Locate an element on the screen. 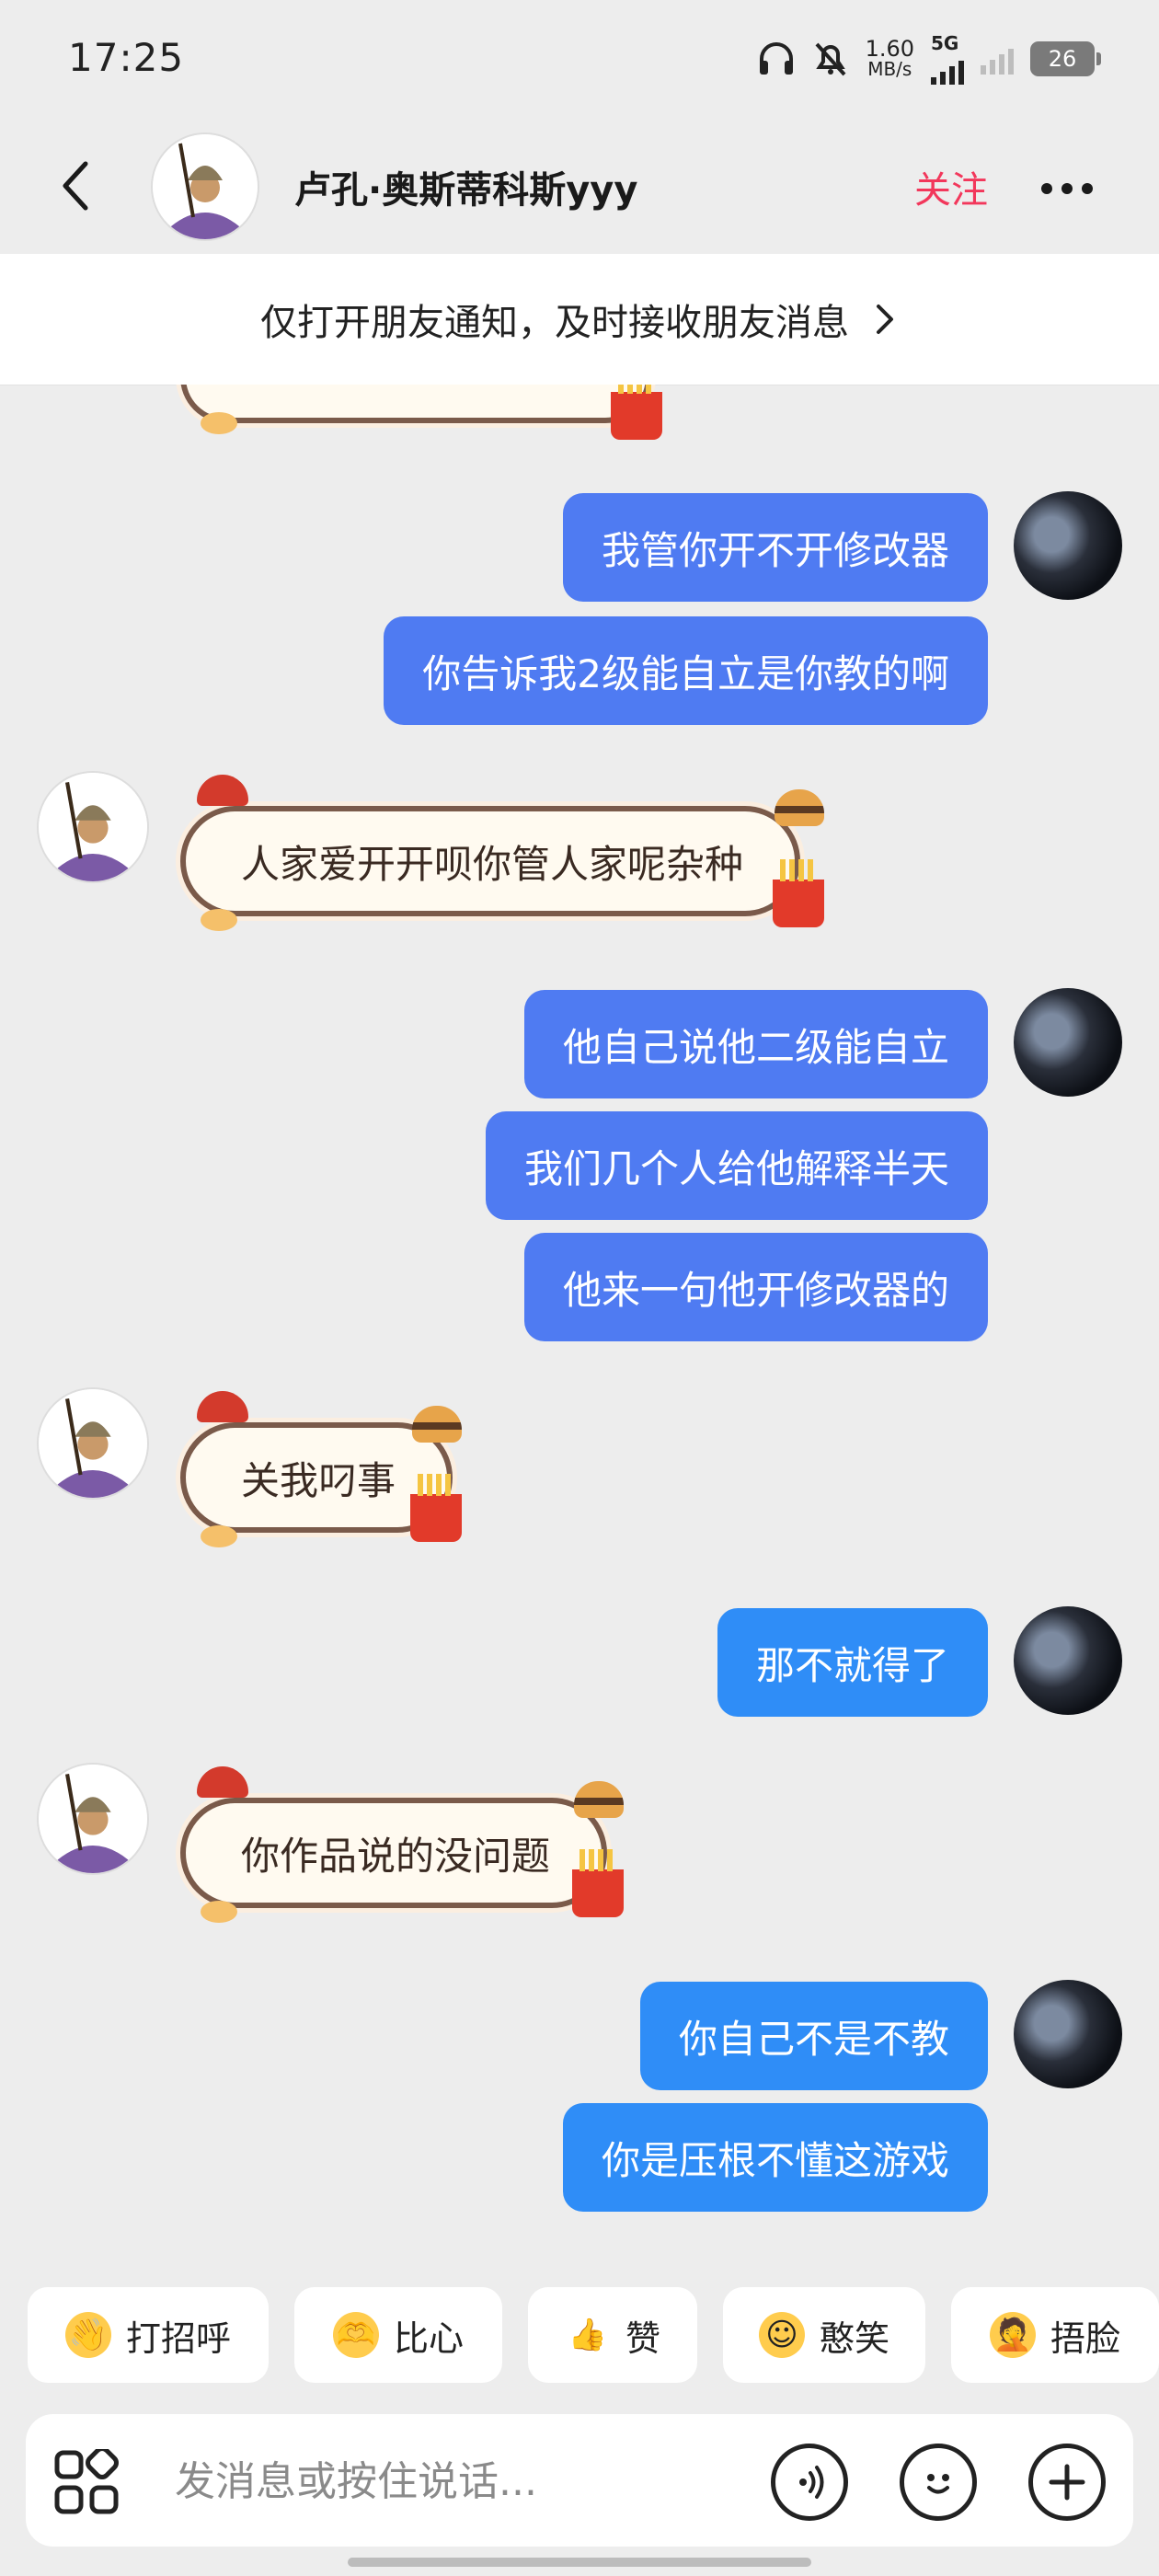  chevron-right-icon is located at coordinates (885, 319).